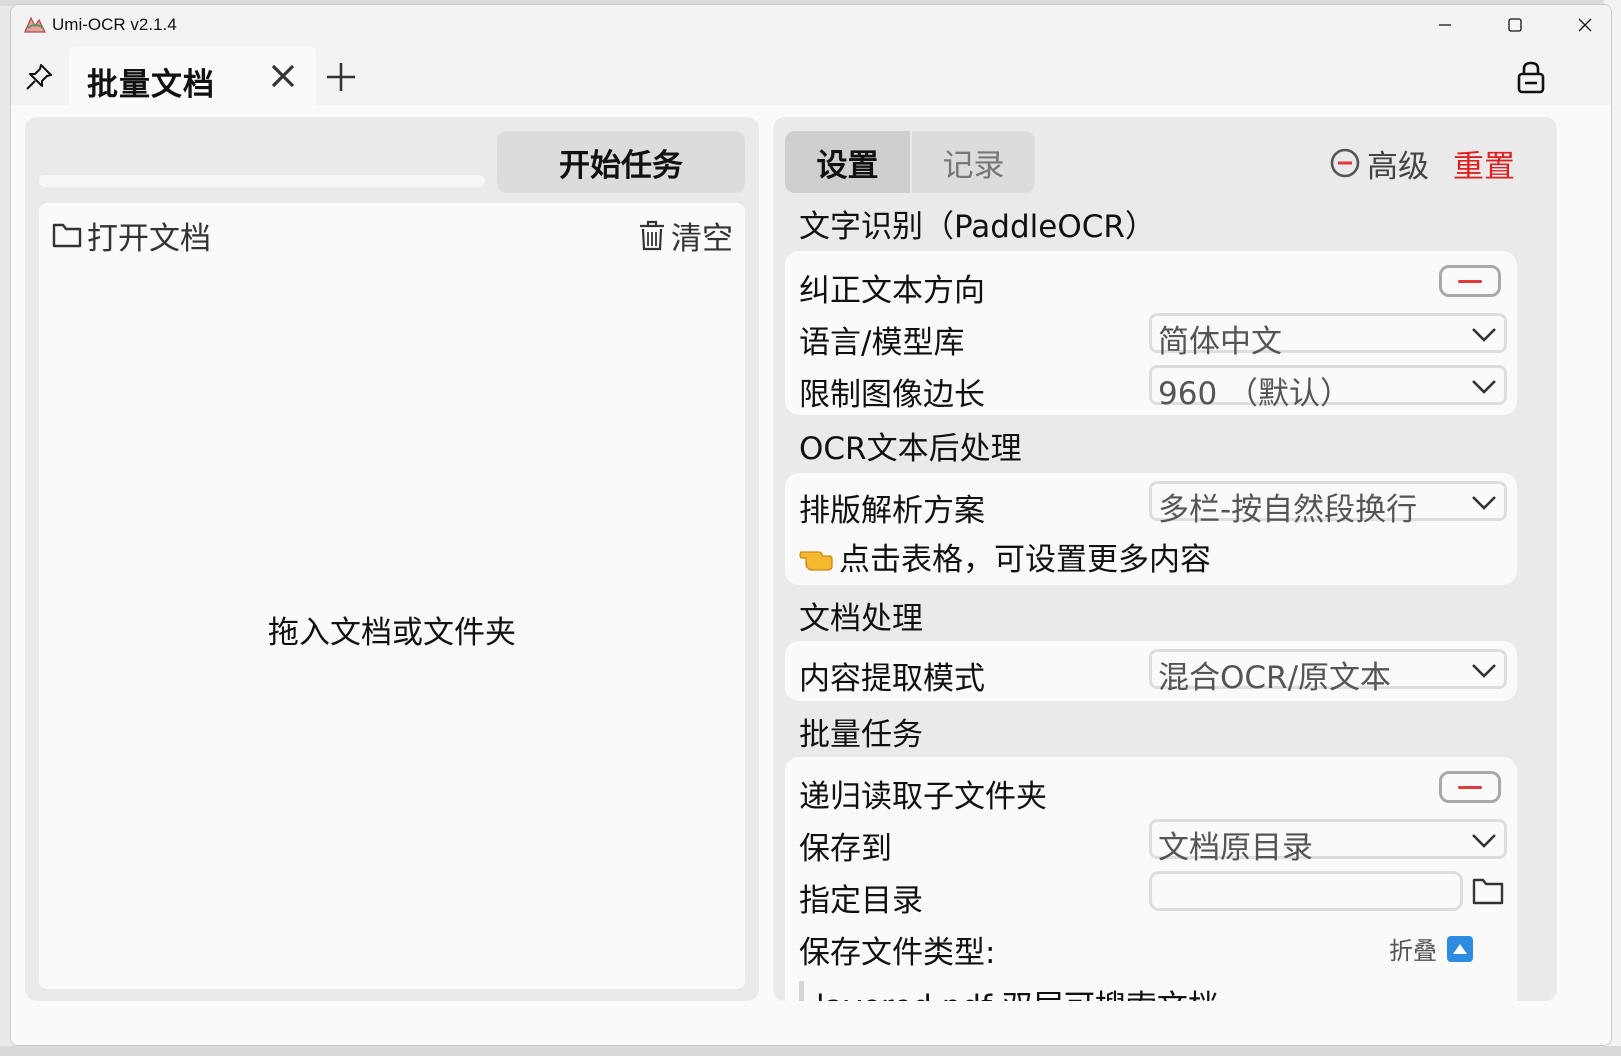 The height and width of the screenshot is (1056, 1621). I want to click on tab-records: 记录, so click(972, 162).